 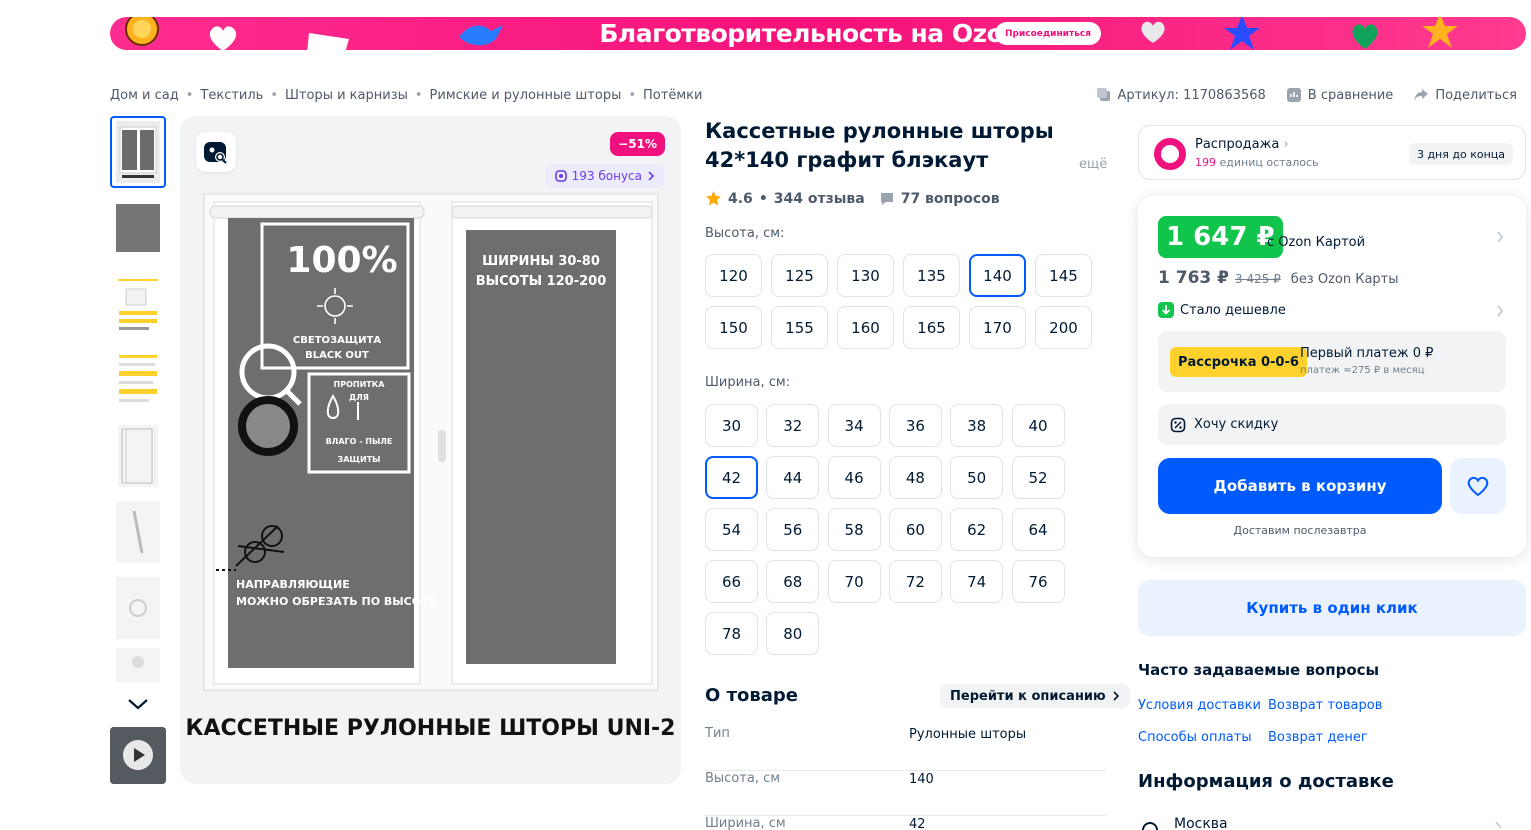 I want to click on breadcrumb-item: Текстиль, so click(x=231, y=95).